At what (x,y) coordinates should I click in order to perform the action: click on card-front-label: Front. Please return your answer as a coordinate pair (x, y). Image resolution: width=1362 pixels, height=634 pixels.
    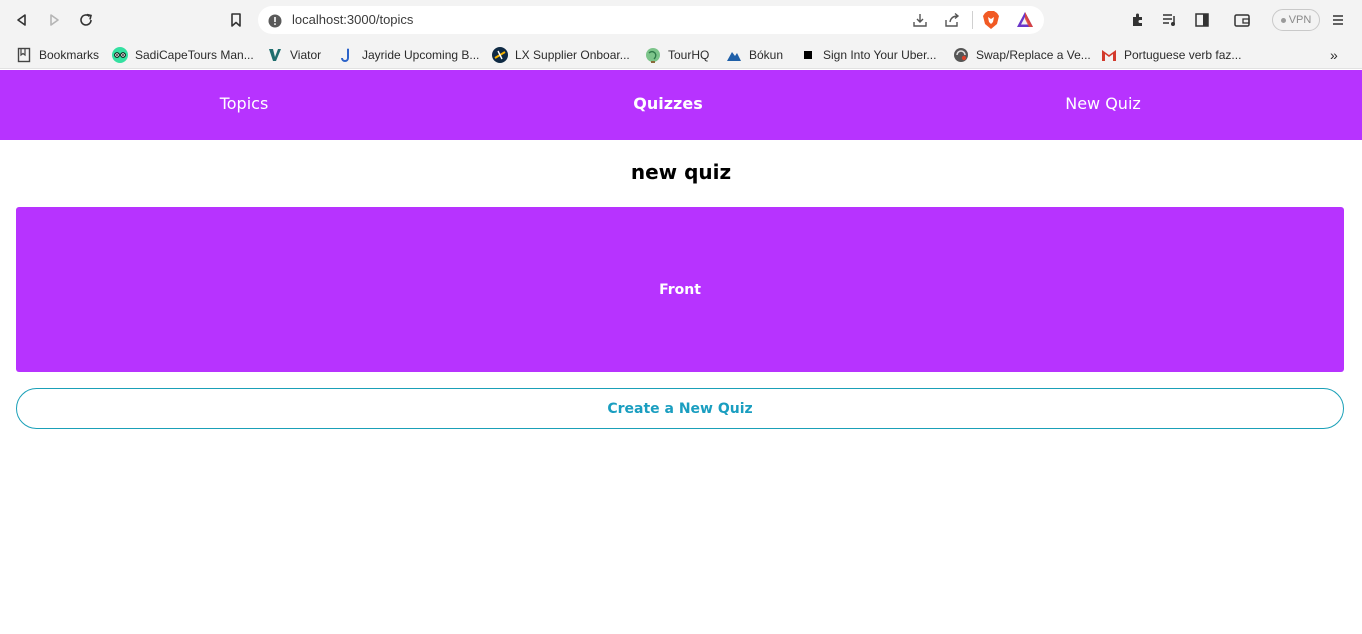
    Looking at the image, I should click on (680, 289).